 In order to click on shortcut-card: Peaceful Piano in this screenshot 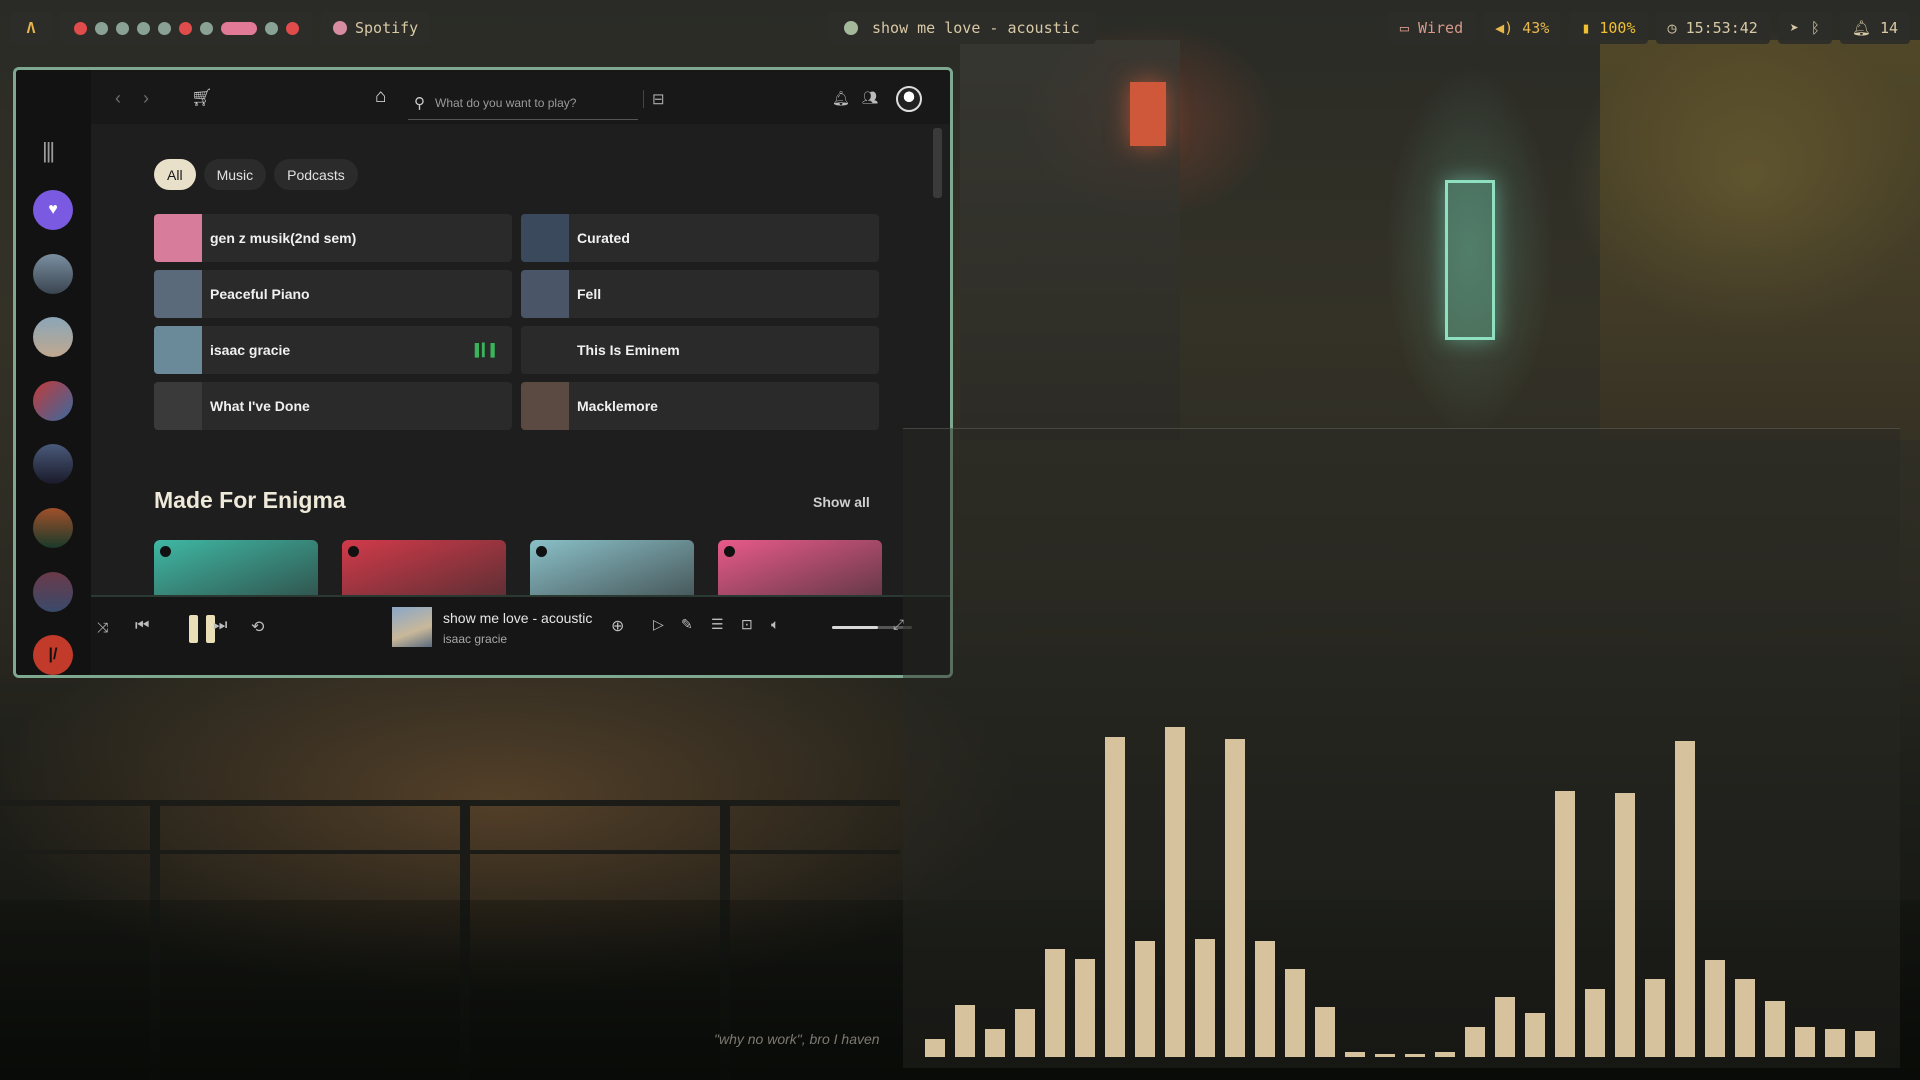, I will do `click(333, 294)`.